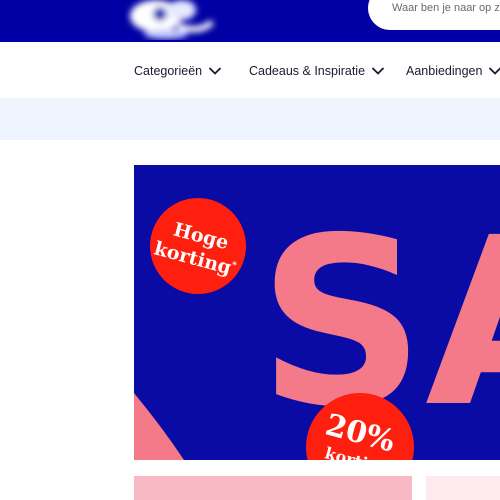 The width and height of the screenshot is (500, 500). I want to click on nav-item-categorieen: Categorieën, so click(178, 71).